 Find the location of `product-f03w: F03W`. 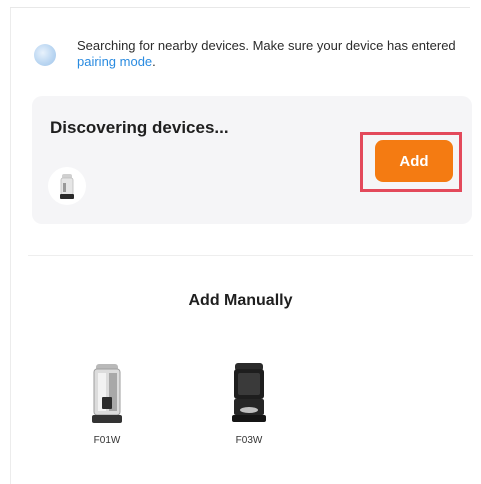

product-f03w: F03W is located at coordinates (249, 405).